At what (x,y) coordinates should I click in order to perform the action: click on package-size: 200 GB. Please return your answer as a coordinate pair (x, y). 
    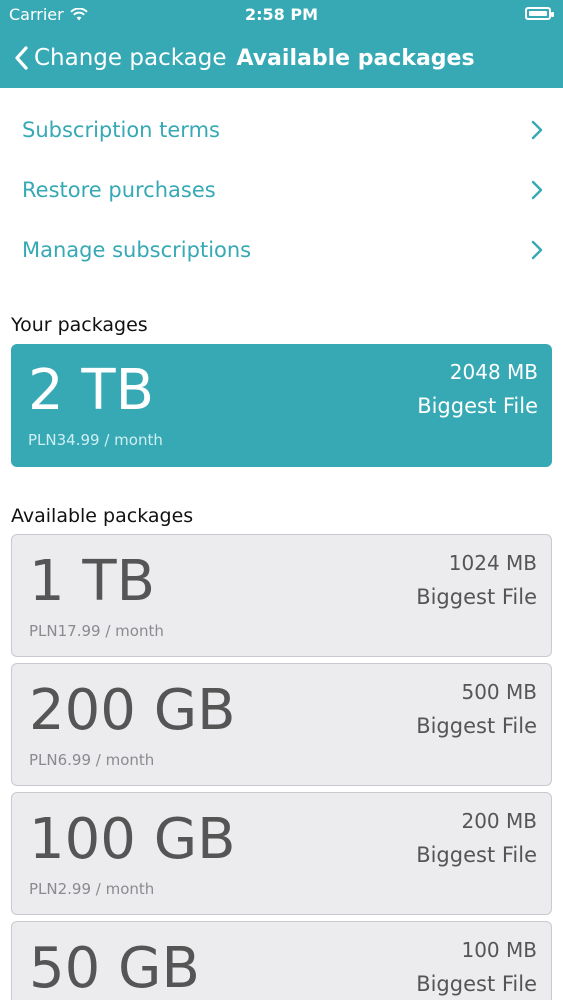
    Looking at the image, I should click on (132, 710).